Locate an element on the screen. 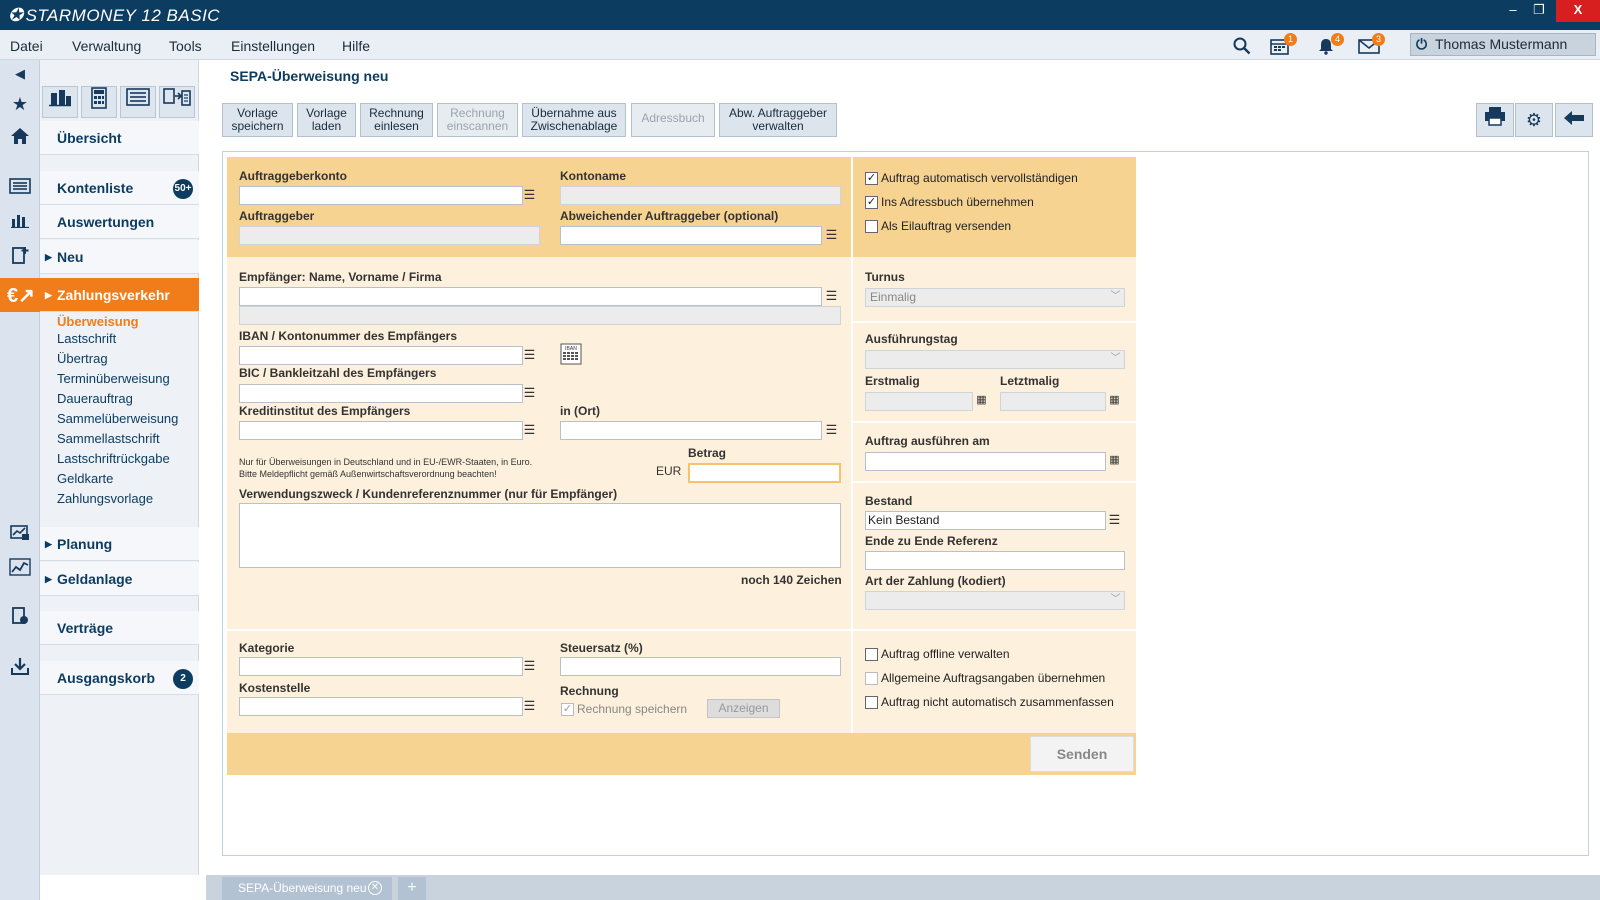 The image size is (1600, 900). nav-kontenliste: Kontenliste 50+ is located at coordinates (119, 188).